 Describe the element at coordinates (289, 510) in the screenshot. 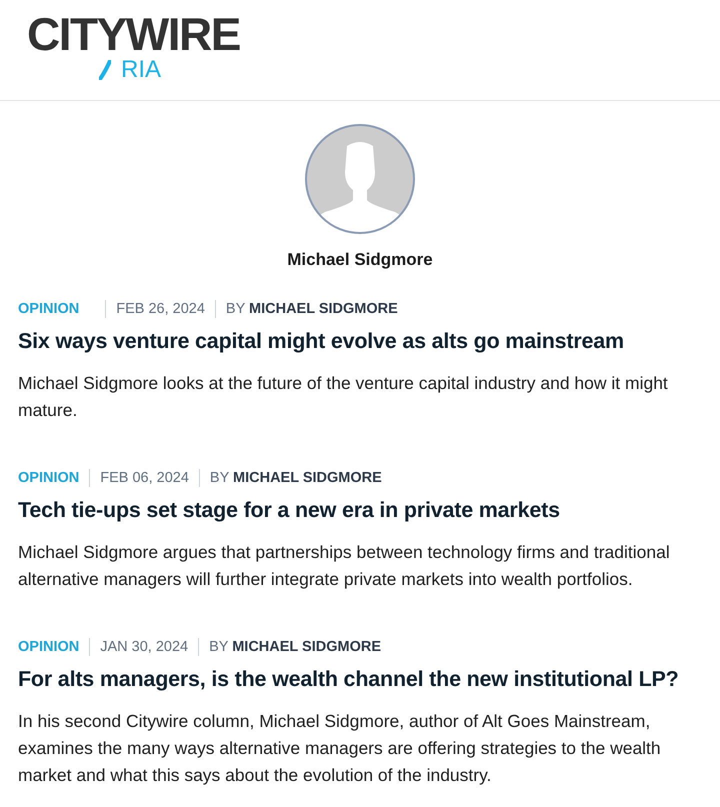

I see `article-title-link: Tech tie-ups set stage for a new era in private markets` at that location.